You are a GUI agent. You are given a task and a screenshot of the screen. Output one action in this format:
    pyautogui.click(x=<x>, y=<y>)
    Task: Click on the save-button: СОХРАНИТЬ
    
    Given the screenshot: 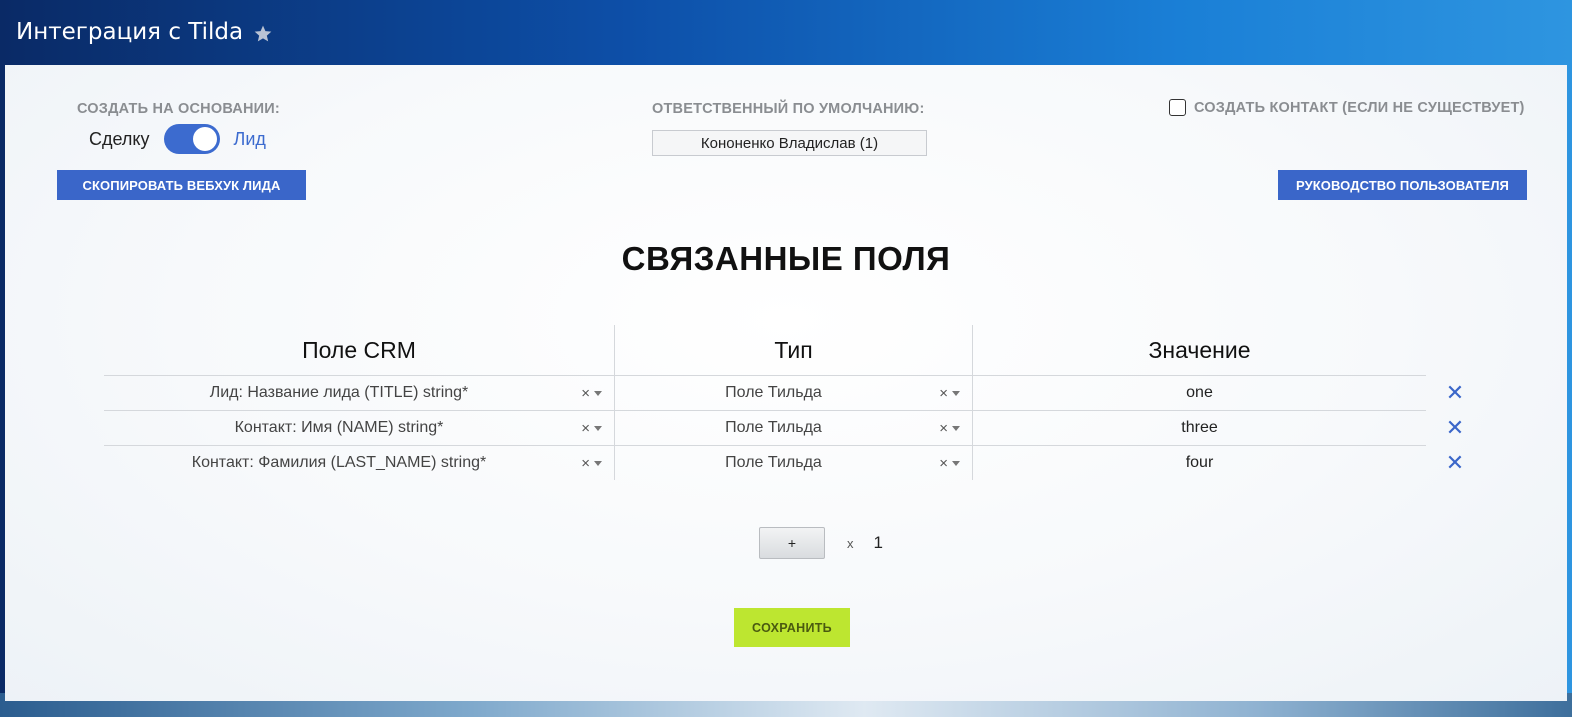 What is the action you would take?
    pyautogui.click(x=792, y=627)
    